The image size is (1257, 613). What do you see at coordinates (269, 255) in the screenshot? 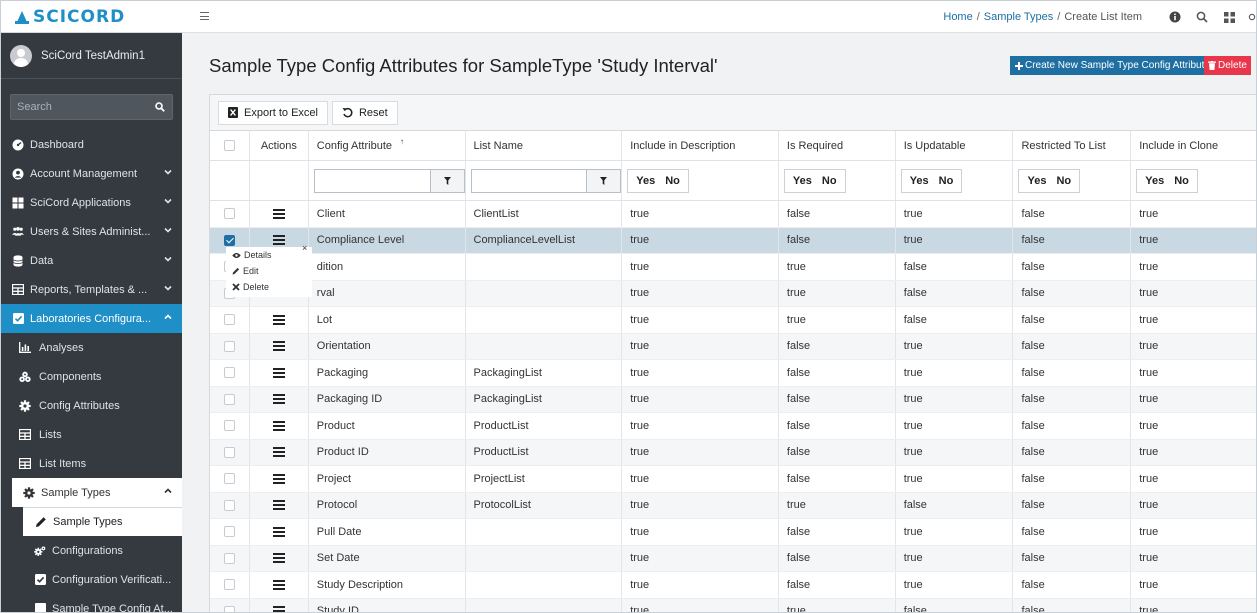
I see `menu-item-details: Details` at bounding box center [269, 255].